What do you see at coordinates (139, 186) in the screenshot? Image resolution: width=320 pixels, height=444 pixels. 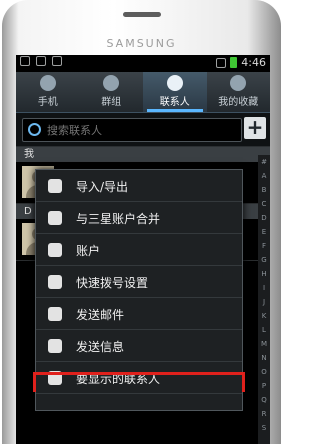 I see `menu-item-import-export: 导入/导出` at bounding box center [139, 186].